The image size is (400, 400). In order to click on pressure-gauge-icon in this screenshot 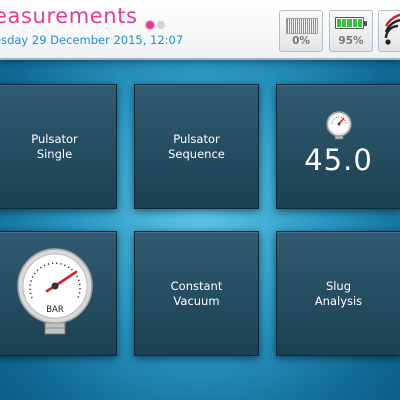, I will do `click(339, 125)`.